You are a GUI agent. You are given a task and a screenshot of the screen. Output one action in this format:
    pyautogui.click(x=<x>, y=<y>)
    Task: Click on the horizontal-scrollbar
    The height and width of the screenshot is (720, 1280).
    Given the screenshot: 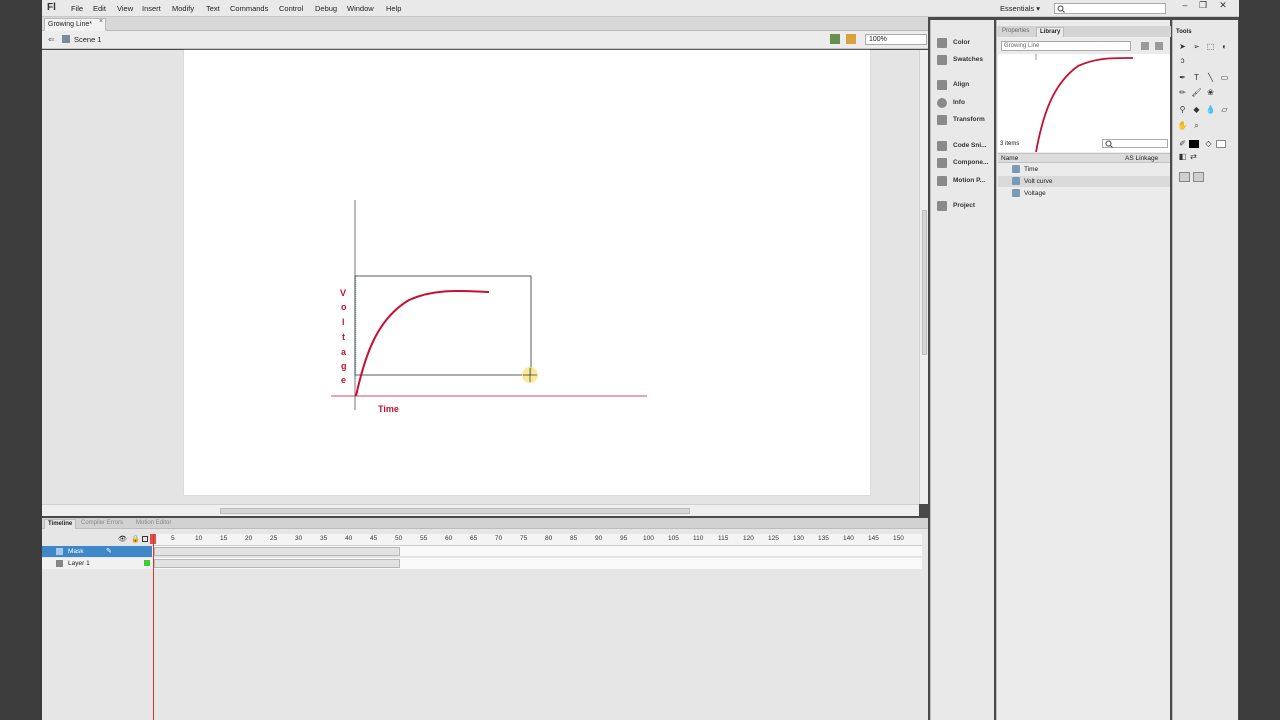 What is the action you would take?
    pyautogui.click(x=480, y=510)
    